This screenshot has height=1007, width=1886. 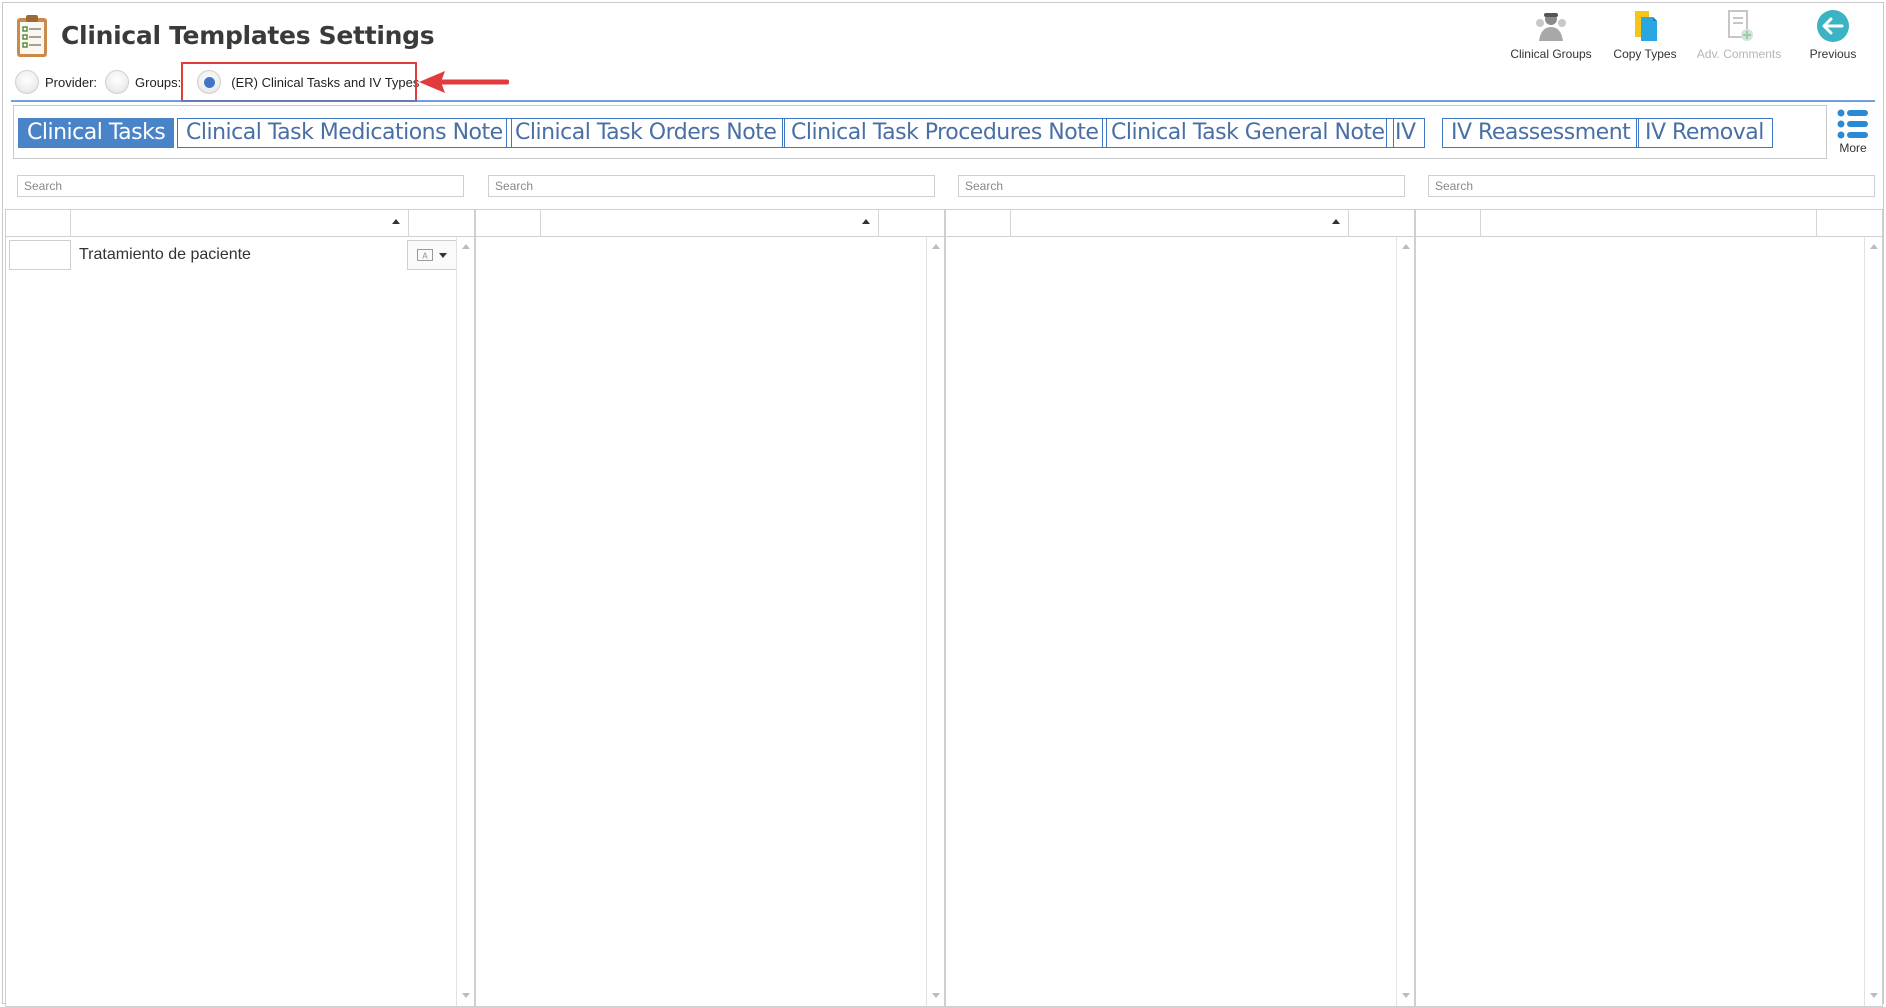 What do you see at coordinates (1704, 133) in the screenshot?
I see `tab-iv-removal: IV Removal` at bounding box center [1704, 133].